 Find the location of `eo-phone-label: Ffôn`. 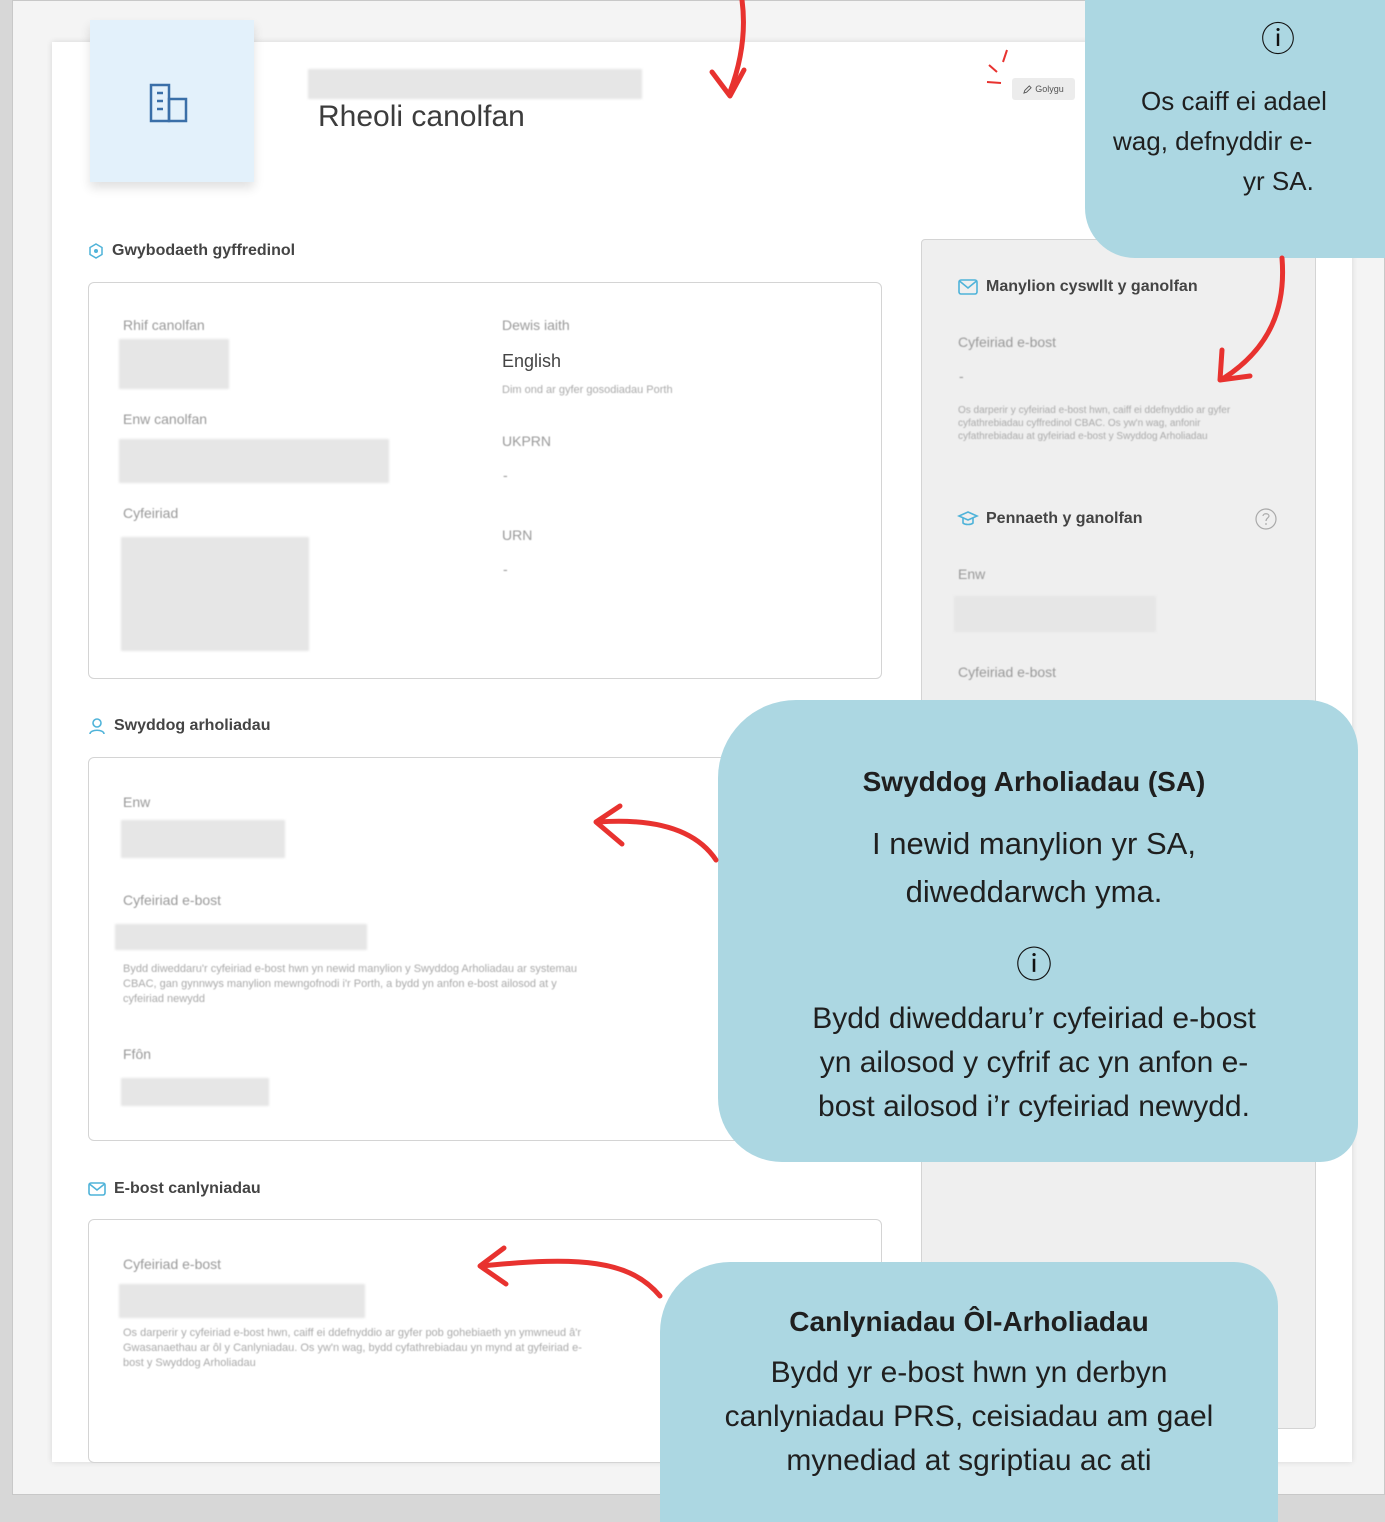

eo-phone-label: Ffôn is located at coordinates (137, 1054).